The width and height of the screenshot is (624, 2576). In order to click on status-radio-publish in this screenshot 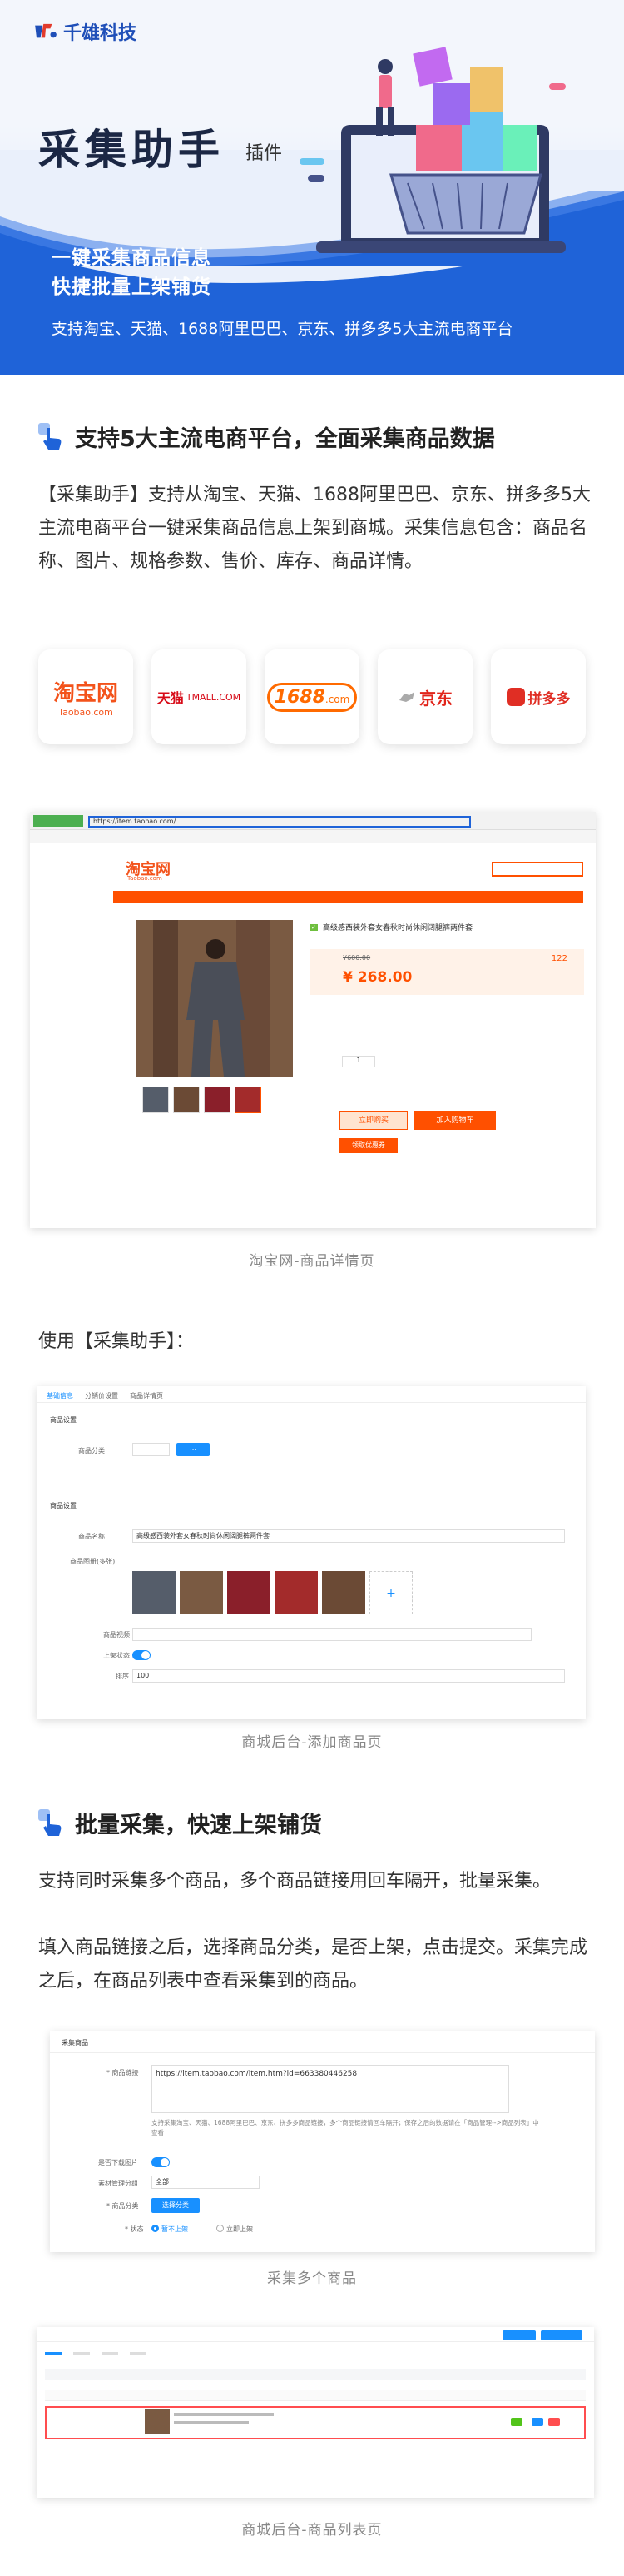, I will do `click(220, 2228)`.